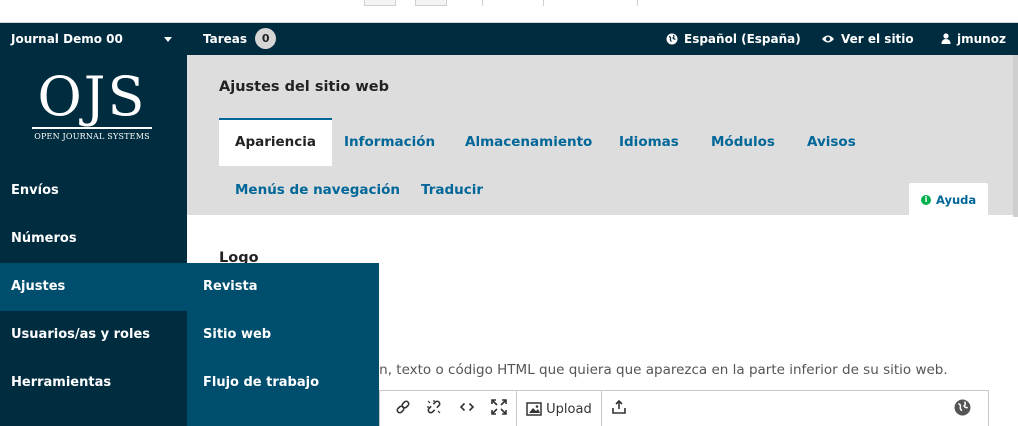 Image resolution: width=1018 pixels, height=426 pixels. I want to click on submenu-item-label: Flujo de trabajo, so click(261, 382).